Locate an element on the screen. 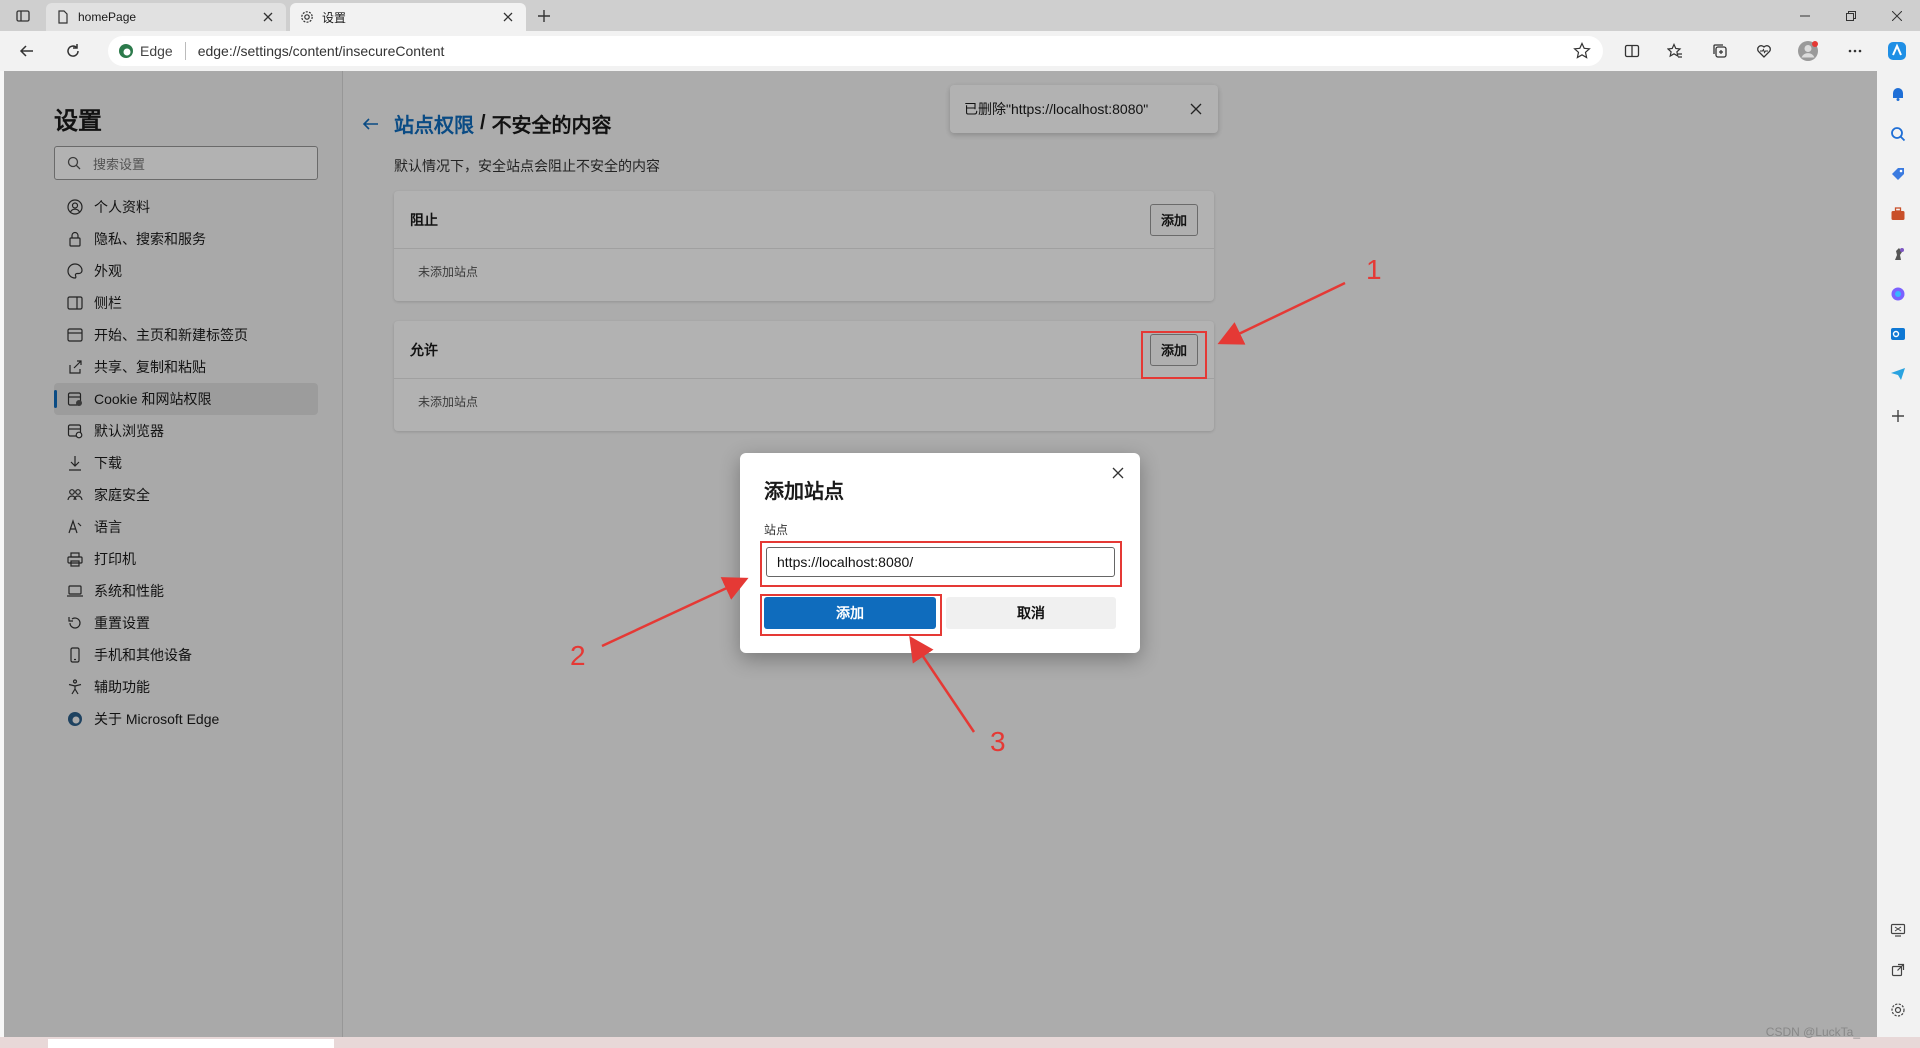  tab-actions-button is located at coordinates (23, 16).